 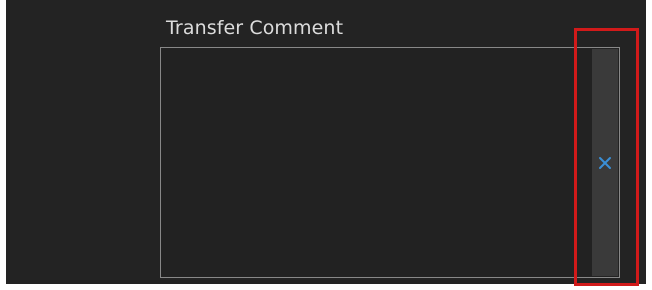 I want to click on close-icon, so click(x=605, y=162).